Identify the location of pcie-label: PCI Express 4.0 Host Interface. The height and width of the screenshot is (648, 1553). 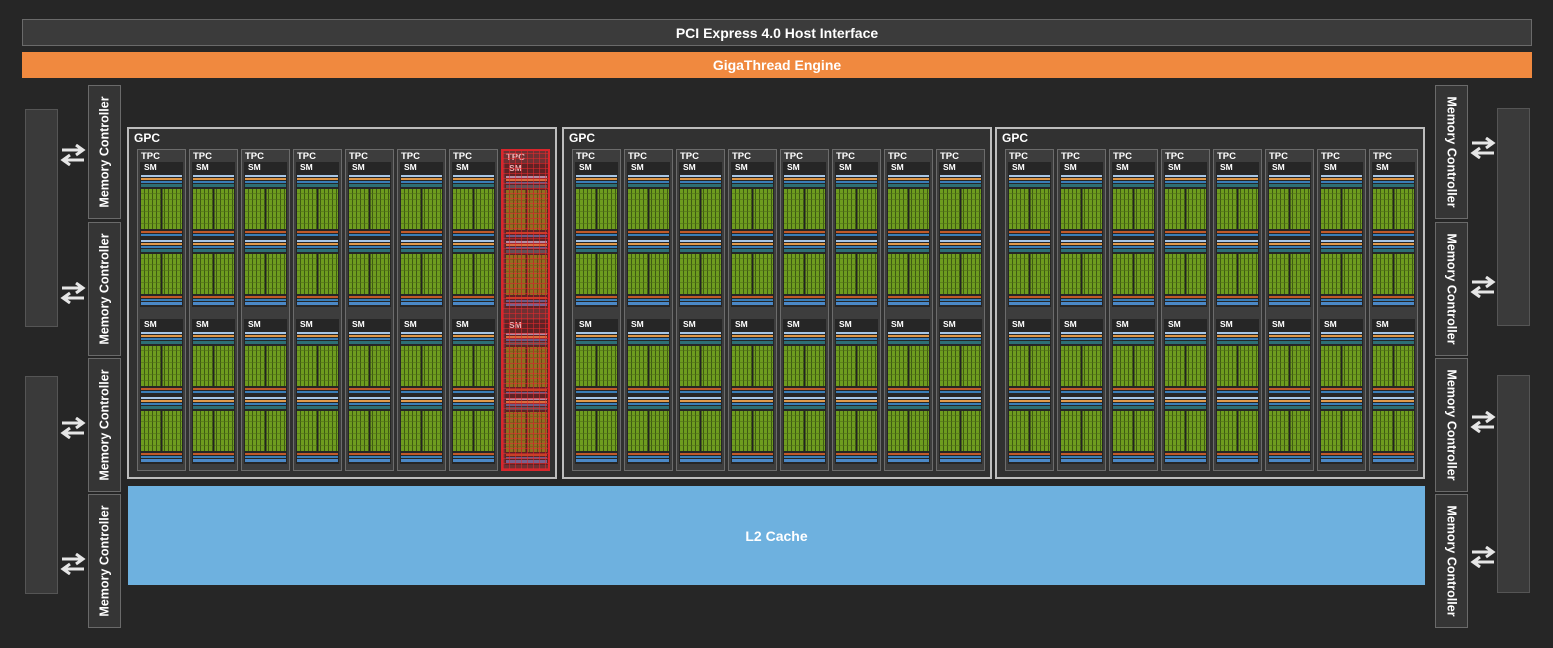
(777, 32).